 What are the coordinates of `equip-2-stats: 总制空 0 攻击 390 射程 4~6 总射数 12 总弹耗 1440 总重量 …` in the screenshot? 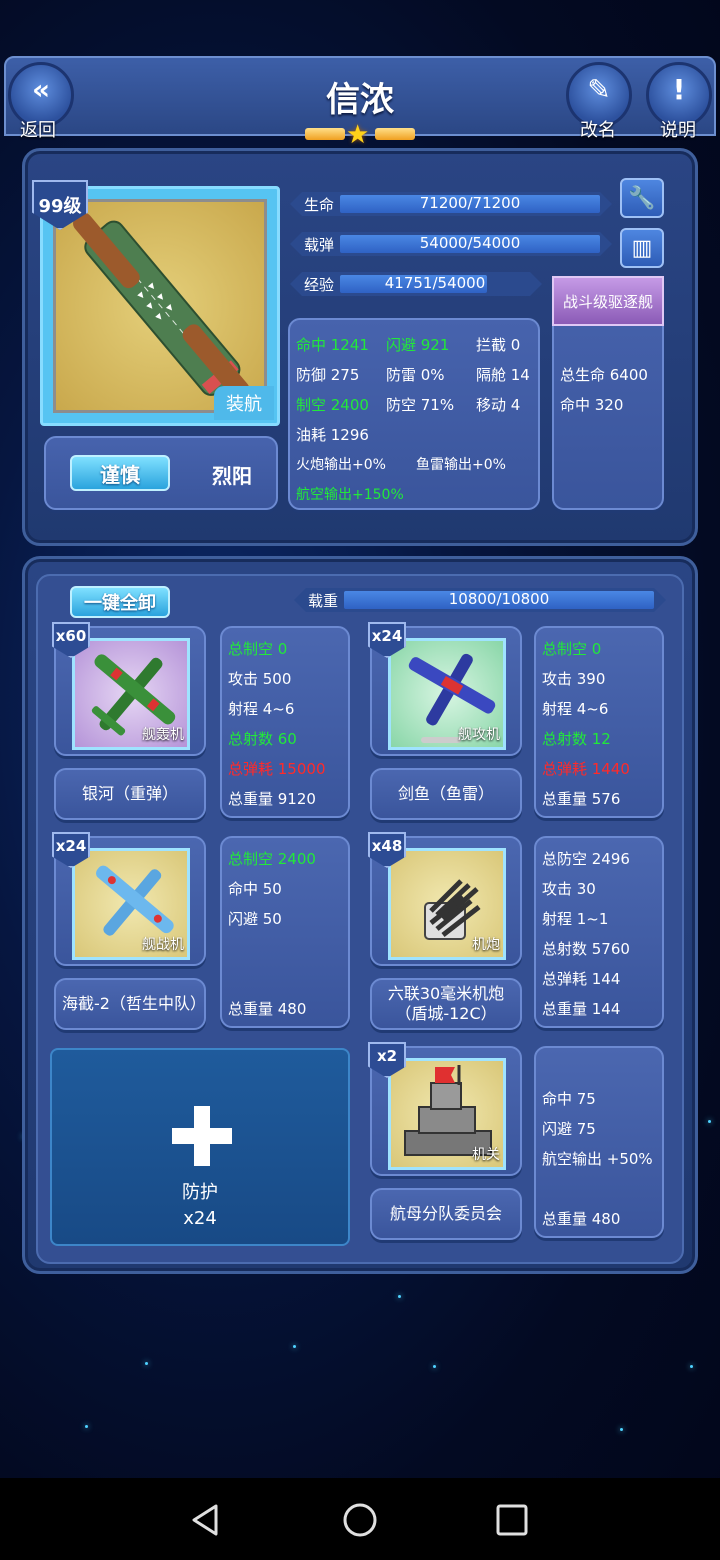 It's located at (599, 722).